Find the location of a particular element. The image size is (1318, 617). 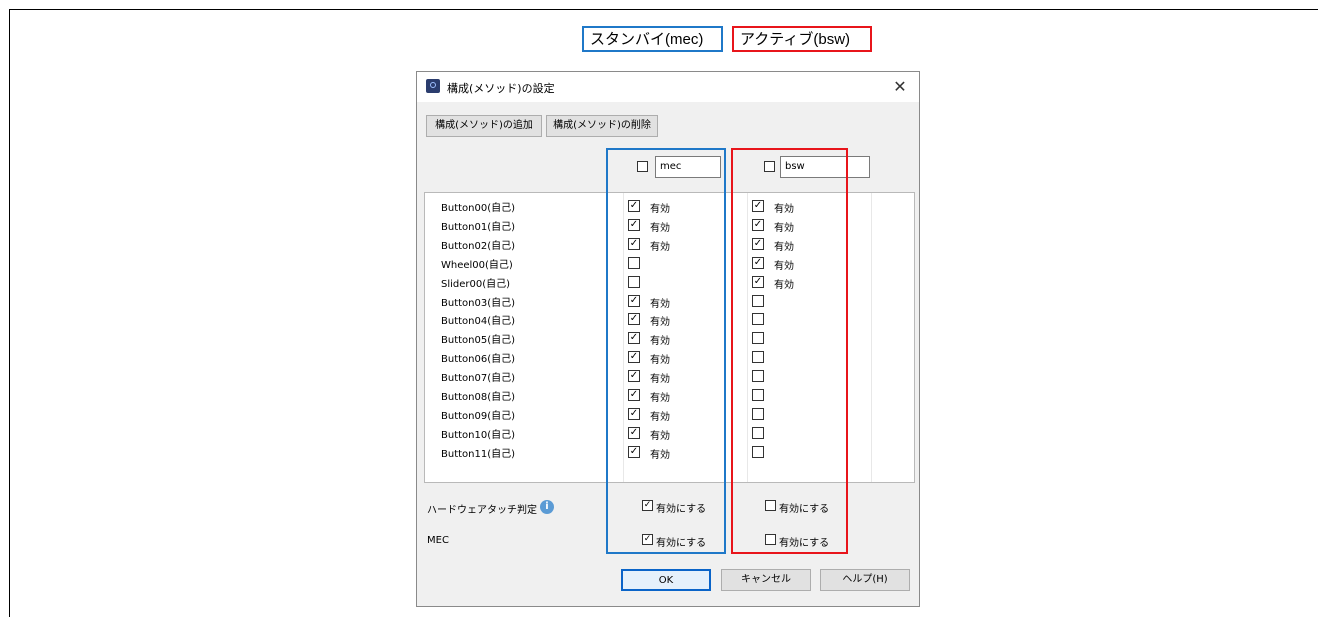

dialog-title: 構成(メソッド)の設定 is located at coordinates (501, 88).